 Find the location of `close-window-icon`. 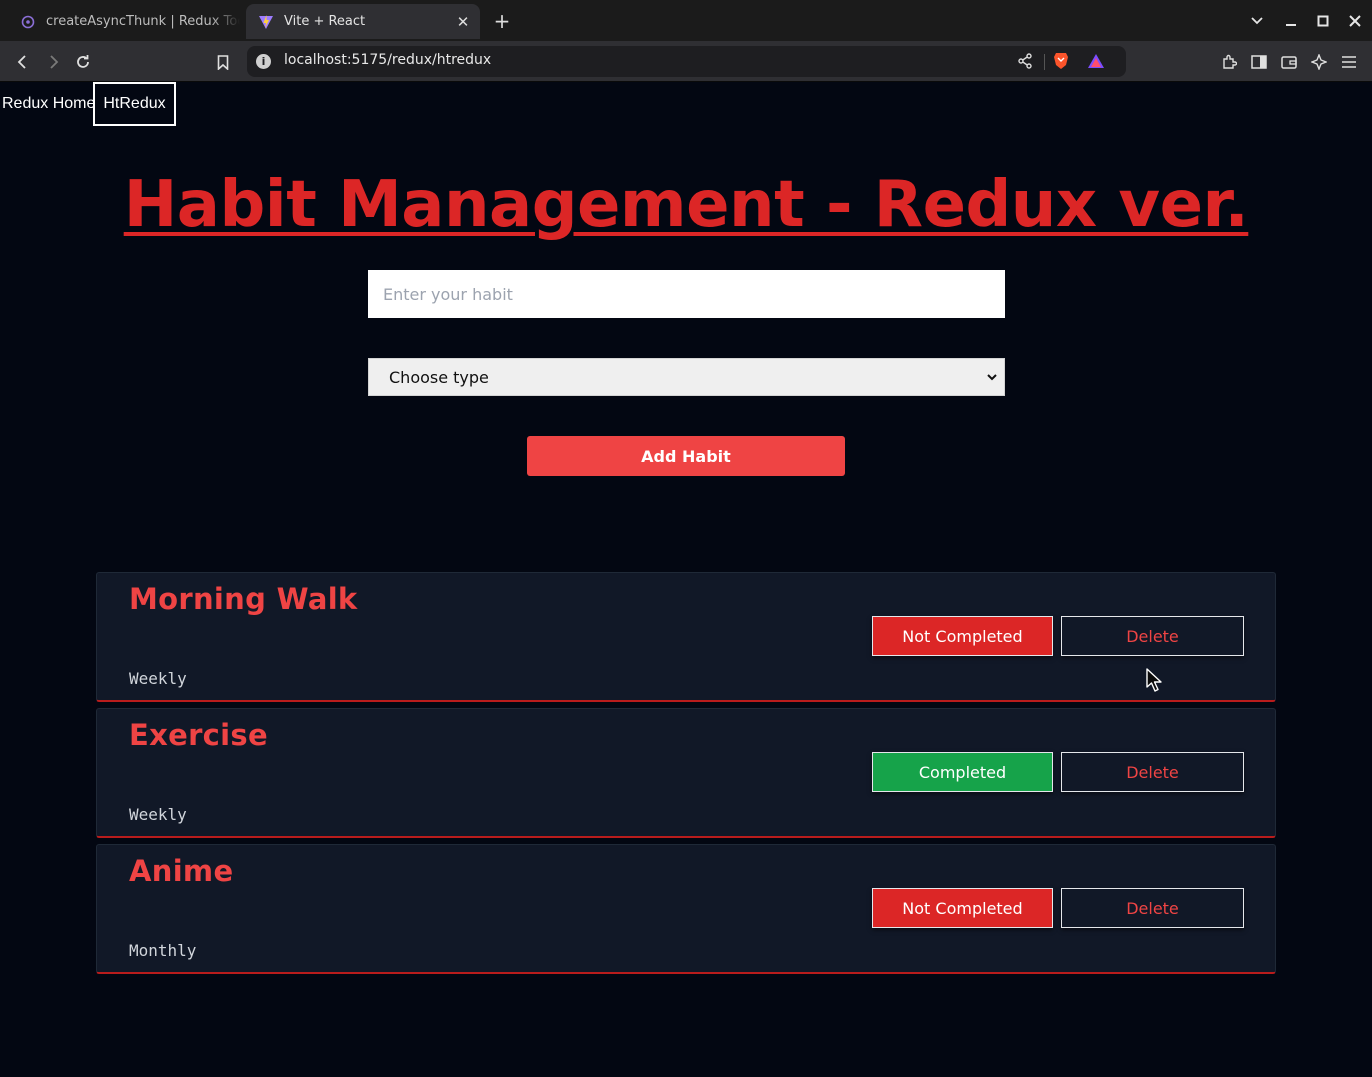

close-window-icon is located at coordinates (1355, 21).